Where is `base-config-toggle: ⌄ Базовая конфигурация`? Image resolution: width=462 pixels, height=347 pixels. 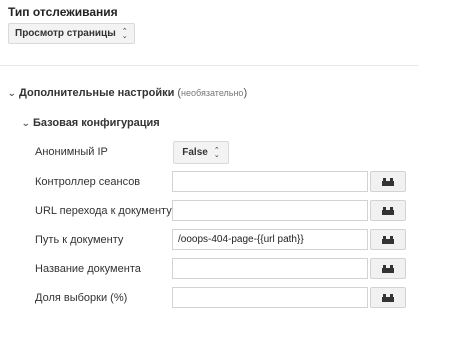
base-config-toggle: ⌄ Базовая конфигурация is located at coordinates (90, 123).